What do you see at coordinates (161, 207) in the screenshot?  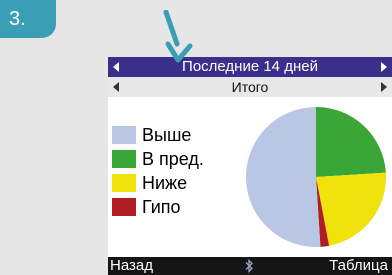 I see `legend-label-hypo: Гипо` at bounding box center [161, 207].